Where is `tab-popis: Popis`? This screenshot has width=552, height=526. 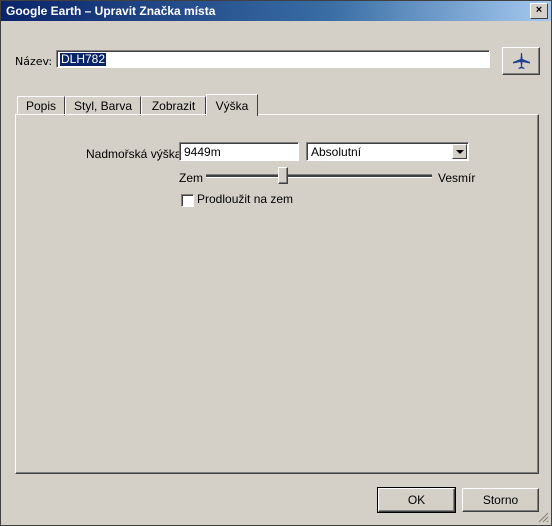 tab-popis: Popis is located at coordinates (41, 106).